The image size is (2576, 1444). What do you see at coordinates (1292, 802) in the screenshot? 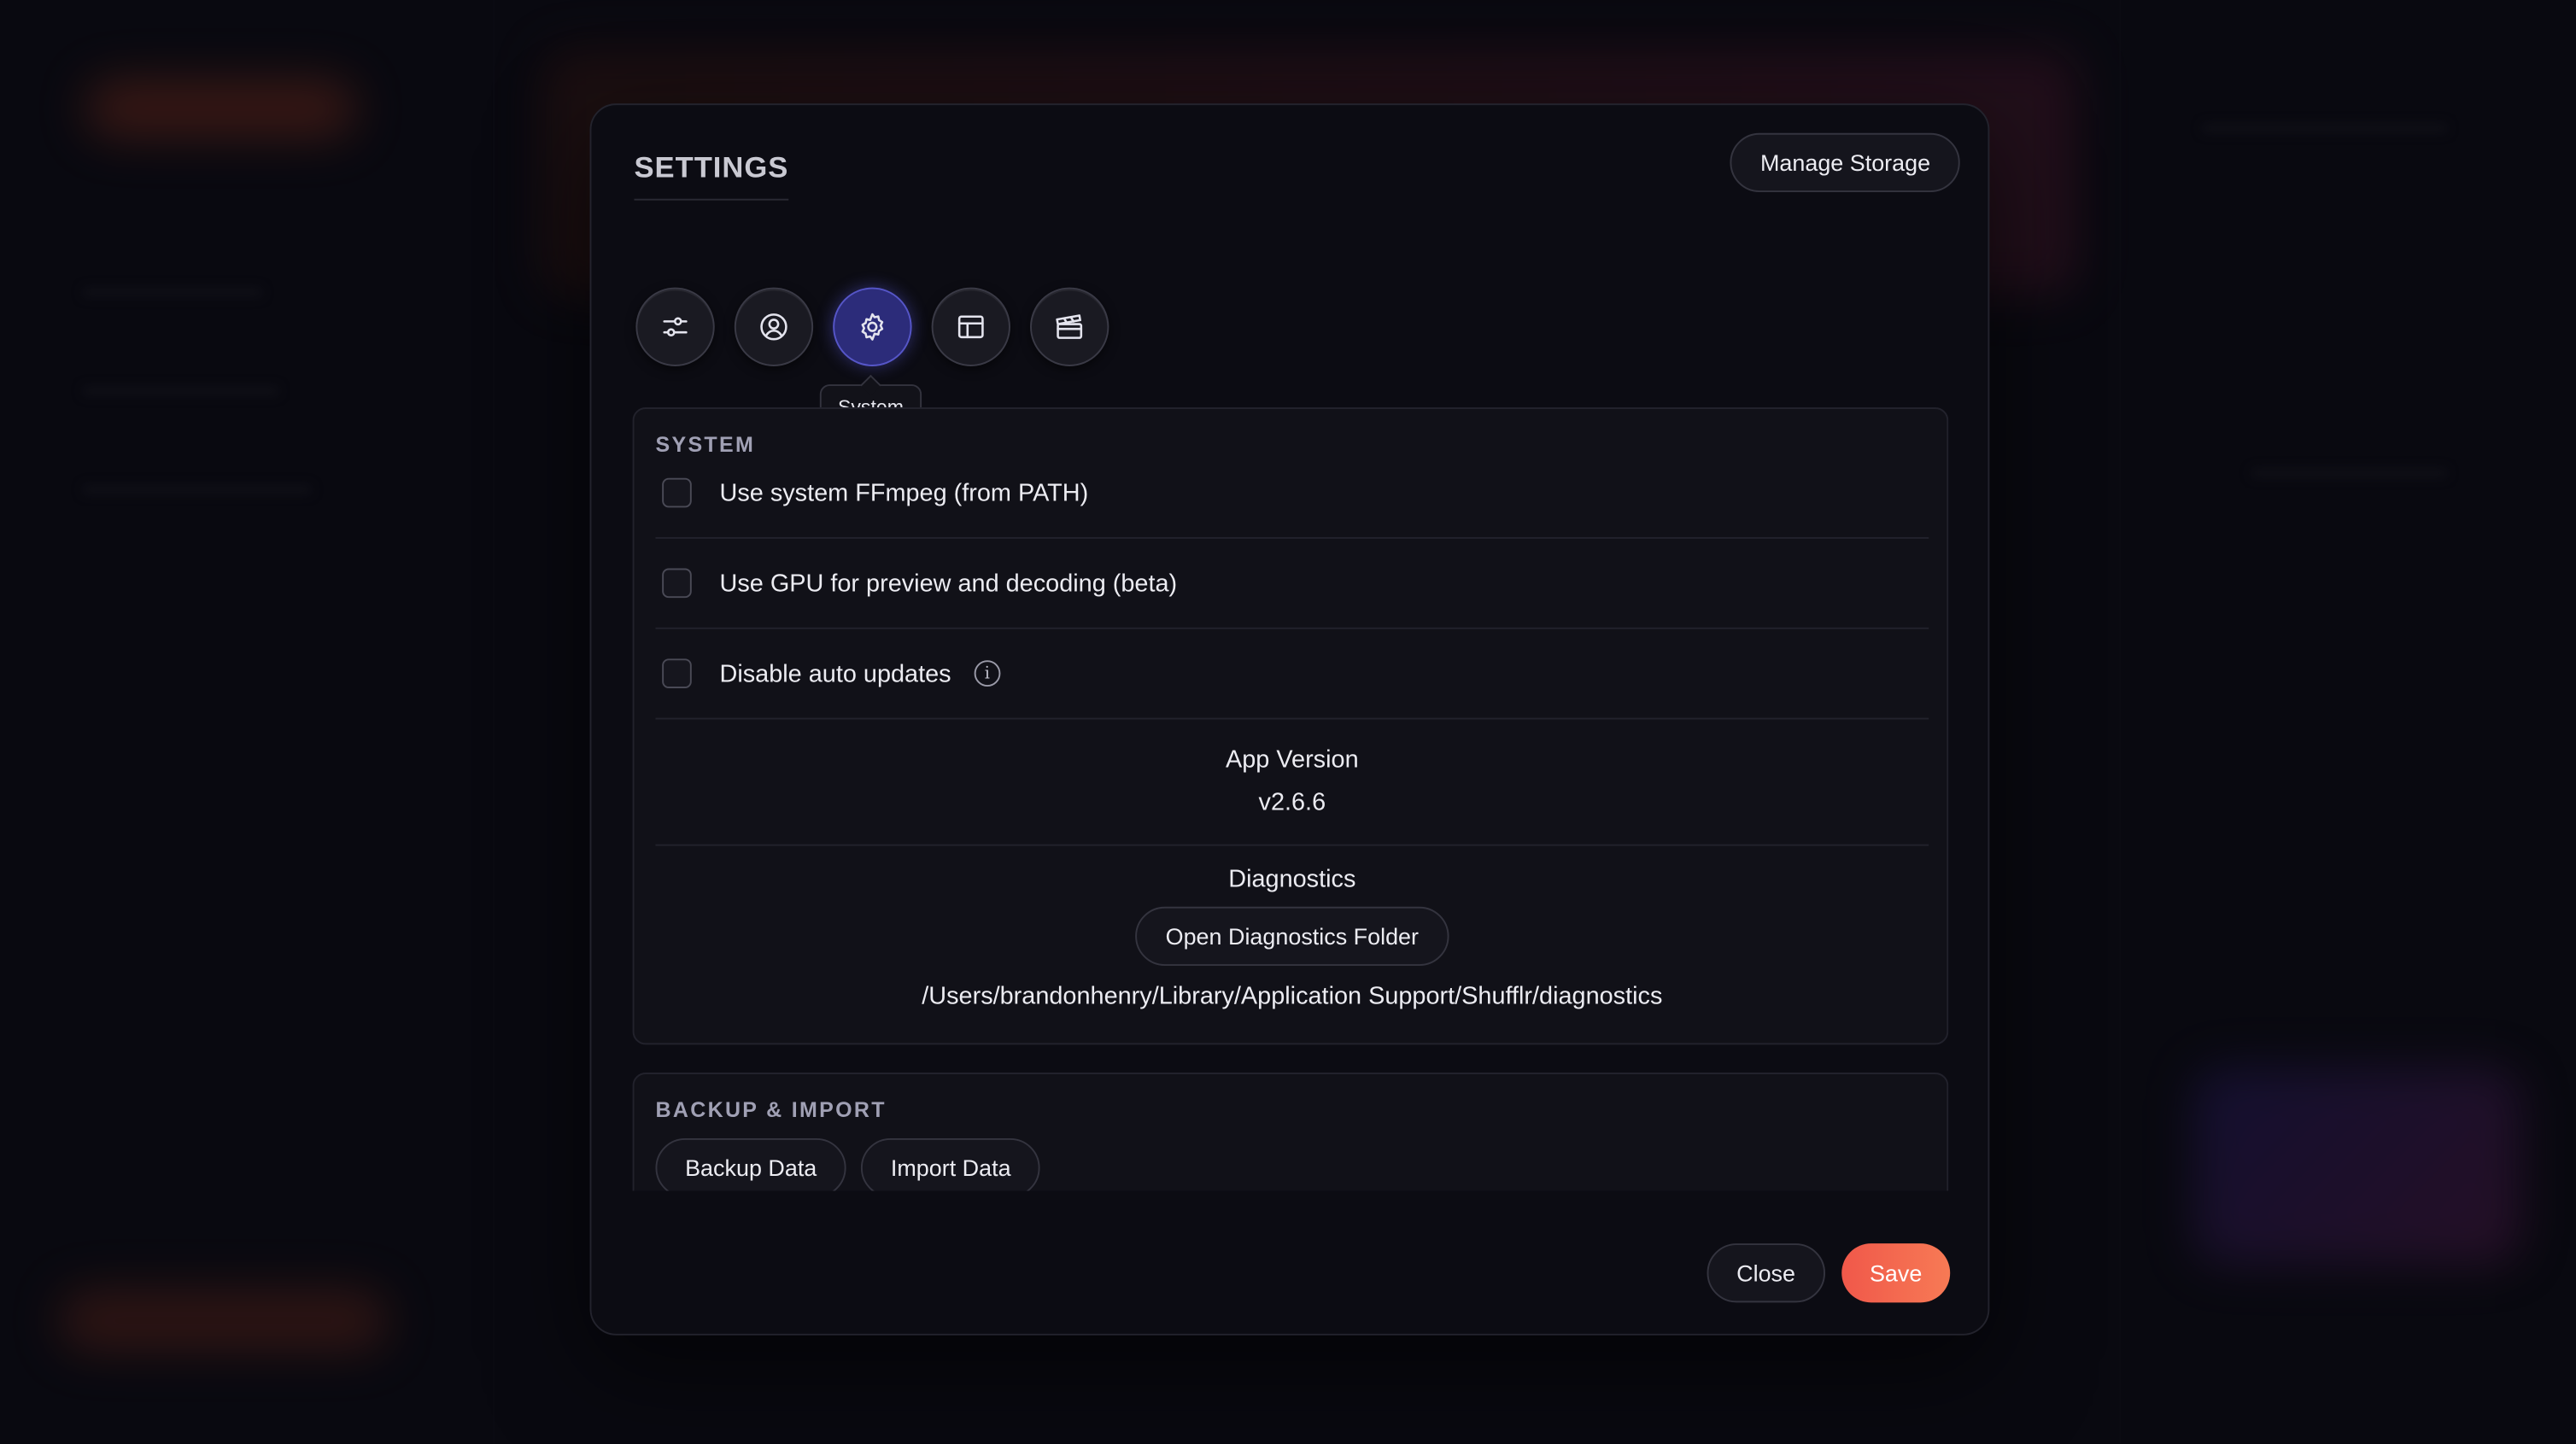
I see `app-version-value: v2.6.6` at bounding box center [1292, 802].